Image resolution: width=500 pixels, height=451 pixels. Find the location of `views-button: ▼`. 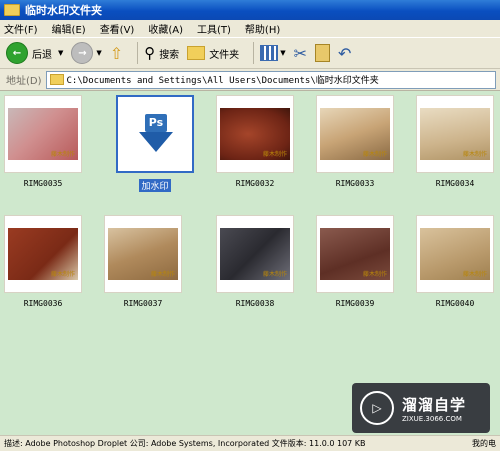

views-button: ▼ is located at coordinates (273, 53).